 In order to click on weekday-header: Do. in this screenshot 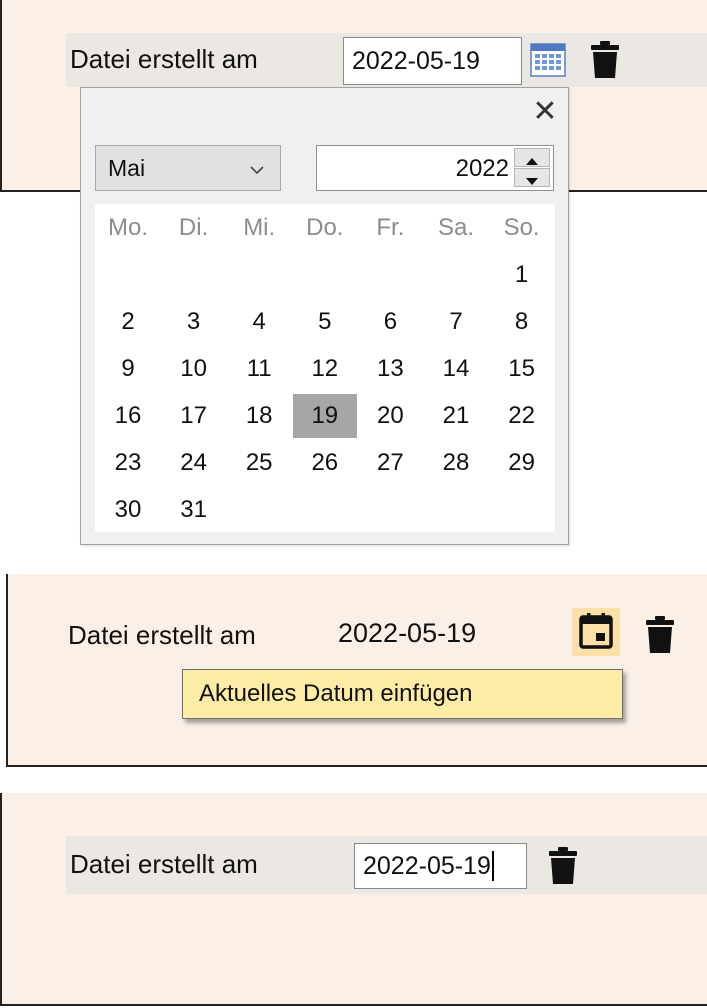, I will do `click(325, 227)`.